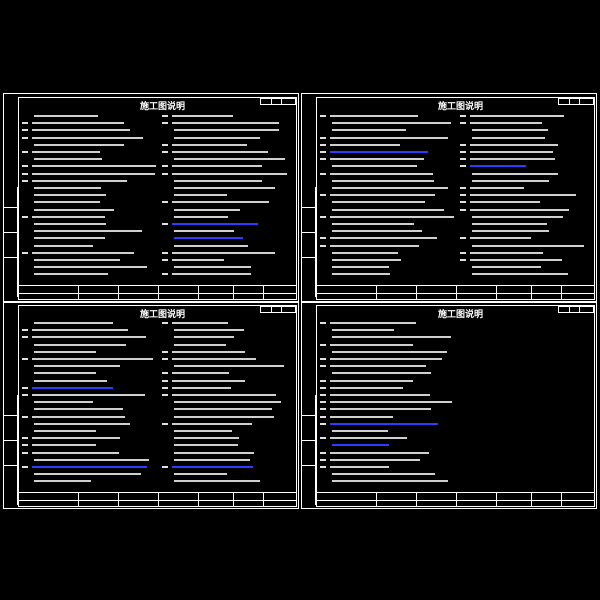  What do you see at coordinates (390, 200) in the screenshot?
I see `sheet-2-text-column-left` at bounding box center [390, 200].